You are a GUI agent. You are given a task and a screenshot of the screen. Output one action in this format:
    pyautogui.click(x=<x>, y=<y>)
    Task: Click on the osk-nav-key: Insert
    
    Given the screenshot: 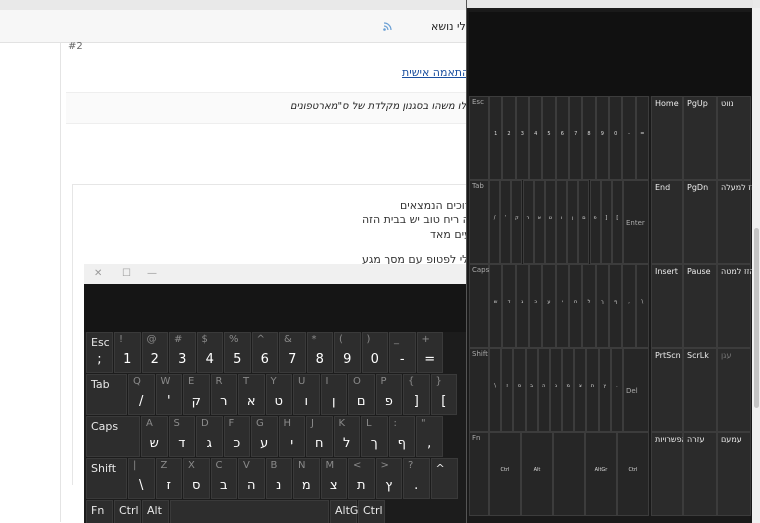 What is the action you would take?
    pyautogui.click(x=667, y=306)
    